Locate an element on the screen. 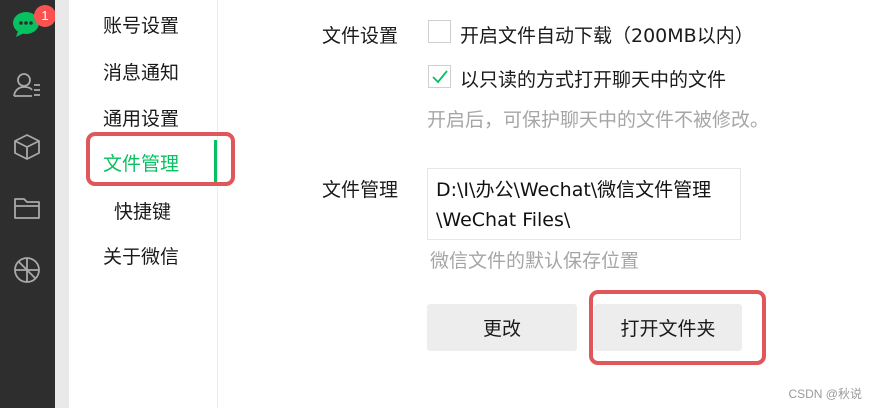  sidebar-item-general: 通用设置 is located at coordinates (141, 117).